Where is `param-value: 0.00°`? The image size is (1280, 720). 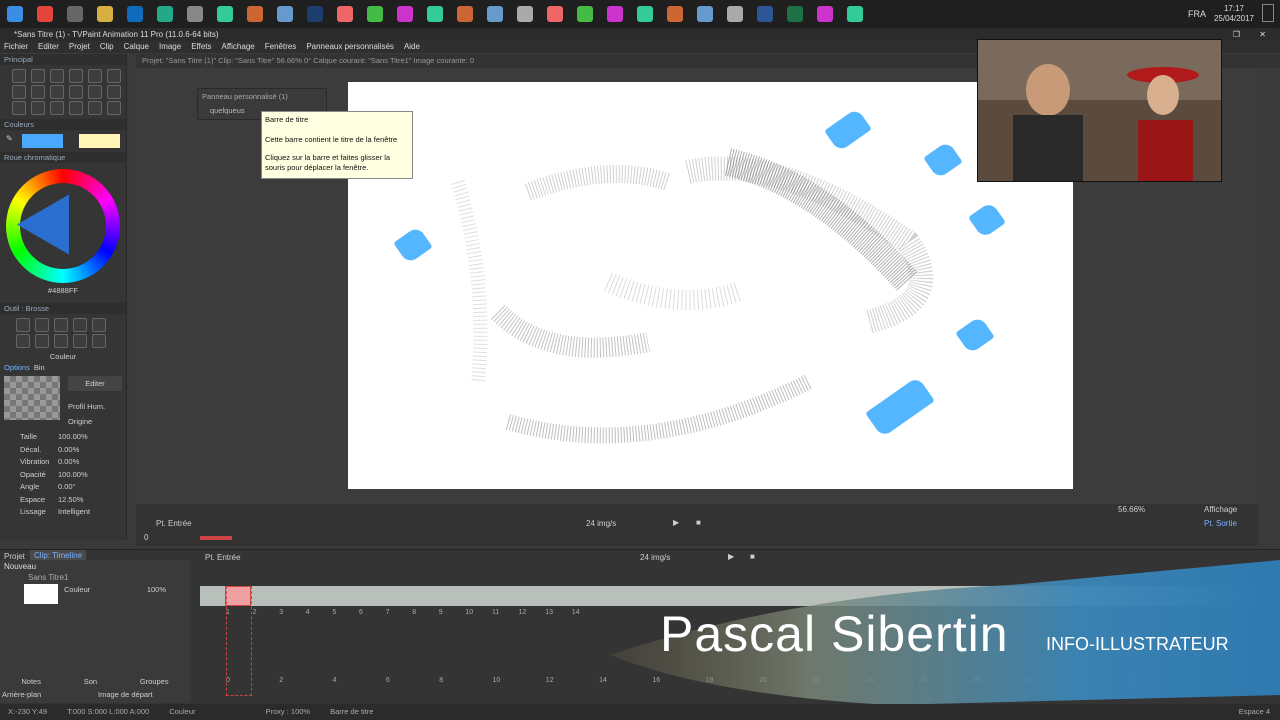 param-value: 0.00° is located at coordinates (88, 487).